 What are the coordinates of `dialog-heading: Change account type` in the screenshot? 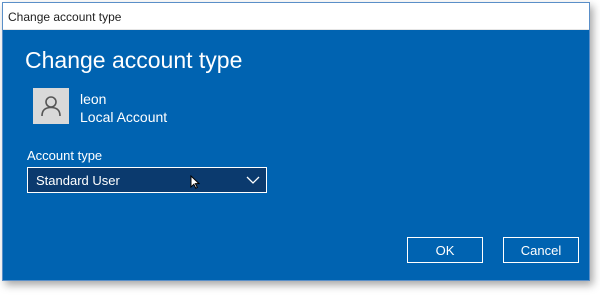 It's located at (134, 60).